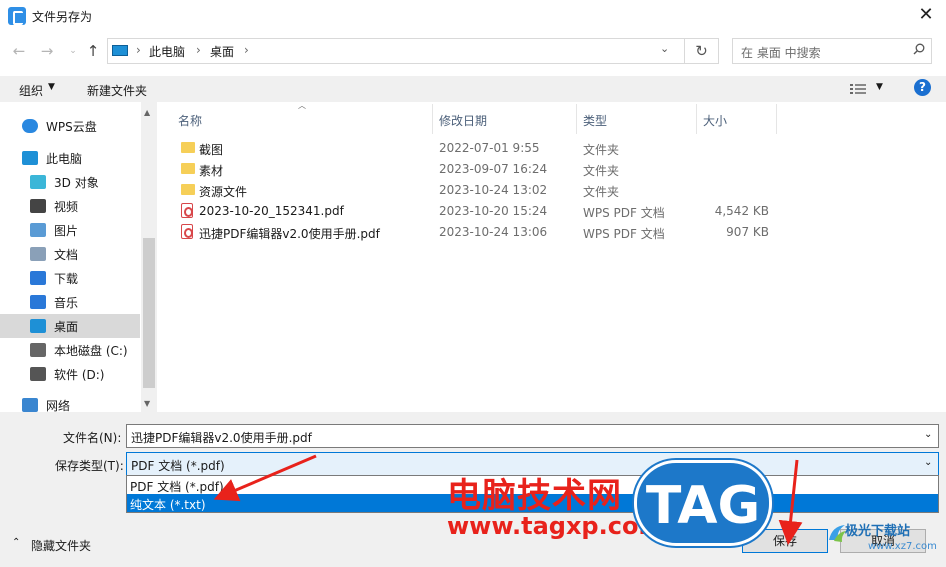 The image size is (946, 567). Describe the element at coordinates (790, 502) in the screenshot. I see `arrow-to-save-button` at that location.